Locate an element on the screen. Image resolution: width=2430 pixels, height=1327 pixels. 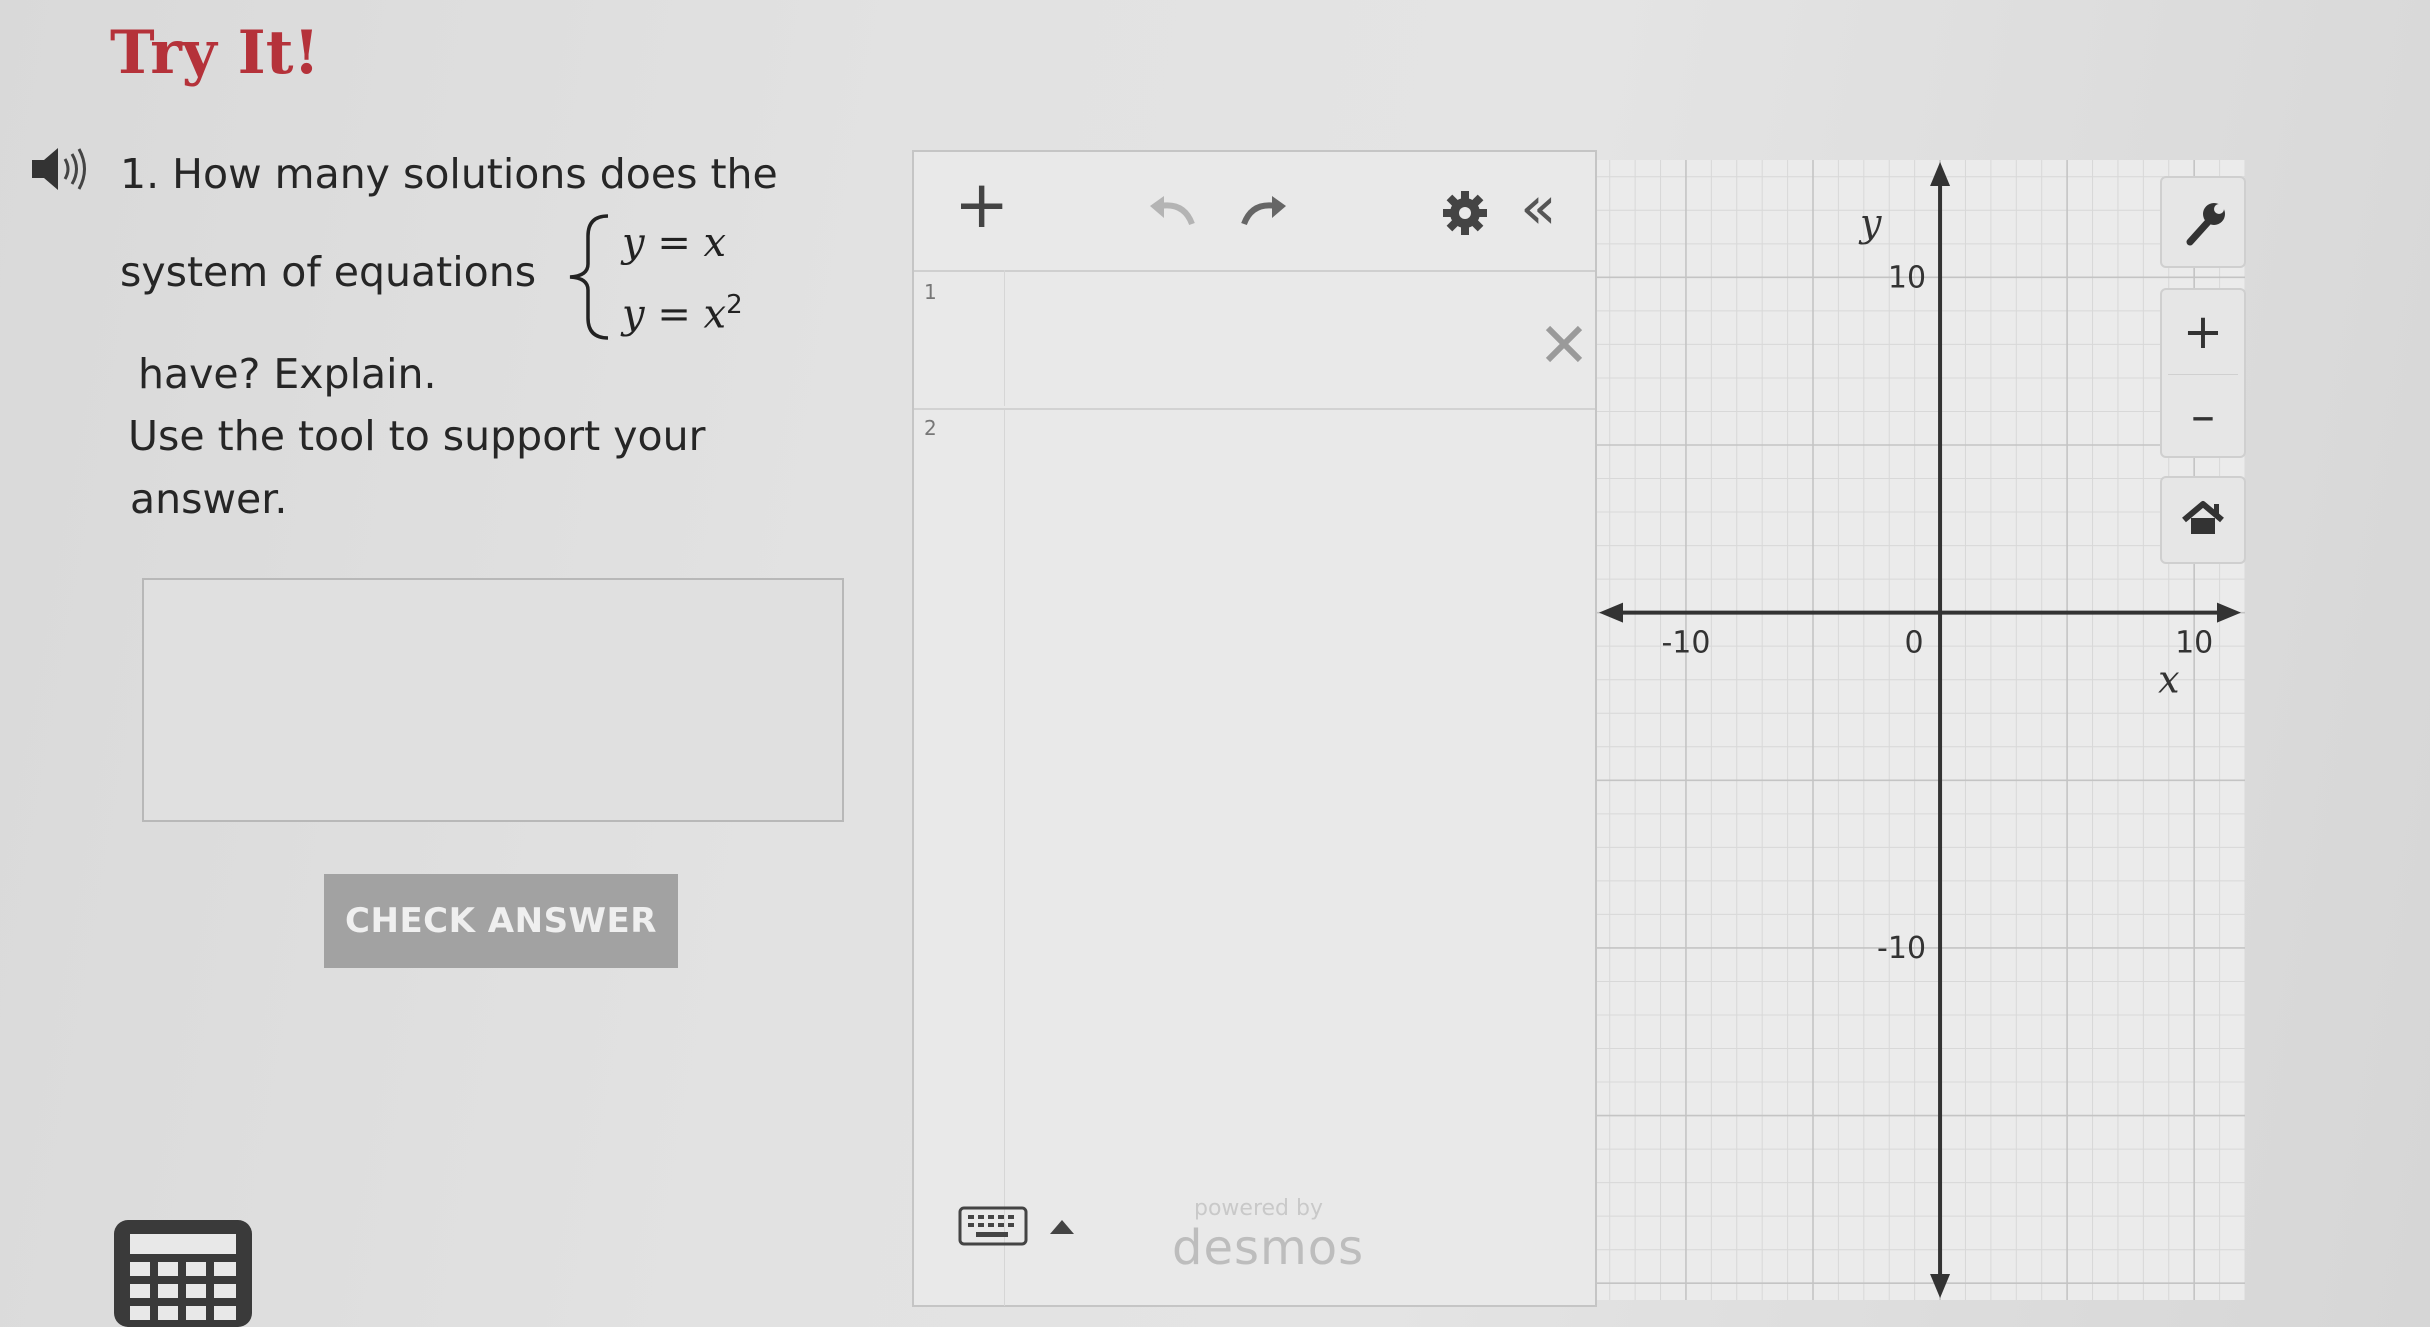
page-title: Try It! is located at coordinates (215, 53).